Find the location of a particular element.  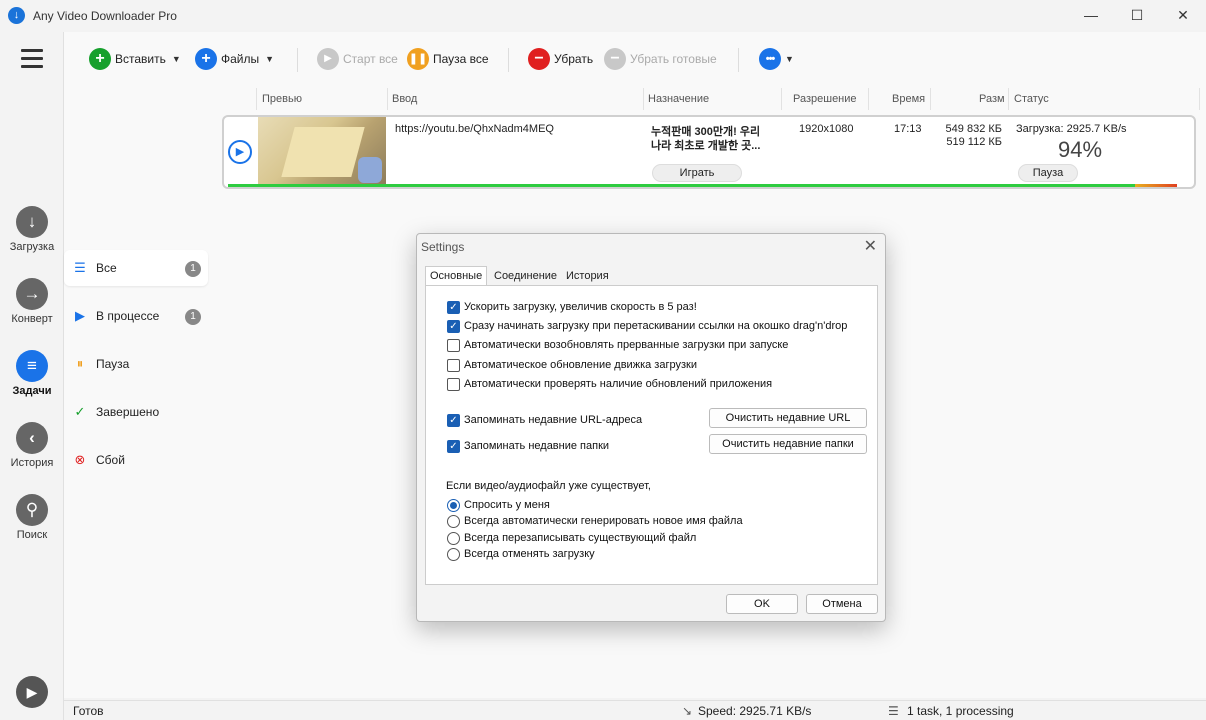

column-header-input: Ввод is located at coordinates (404, 99).